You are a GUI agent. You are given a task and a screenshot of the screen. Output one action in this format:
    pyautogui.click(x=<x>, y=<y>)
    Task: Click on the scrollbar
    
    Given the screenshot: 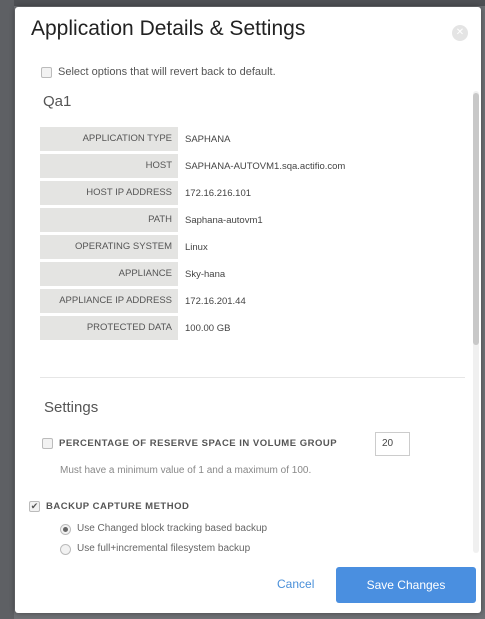 What is the action you would take?
    pyautogui.click(x=476, y=322)
    